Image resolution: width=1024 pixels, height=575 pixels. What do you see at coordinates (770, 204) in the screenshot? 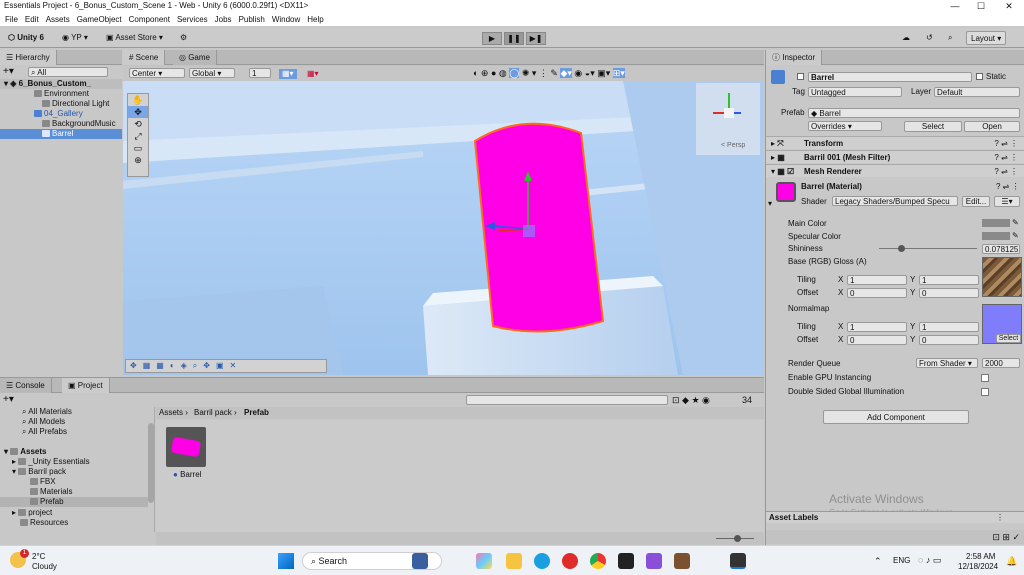
I see `material-foldout-icon: ▾` at bounding box center [770, 204].